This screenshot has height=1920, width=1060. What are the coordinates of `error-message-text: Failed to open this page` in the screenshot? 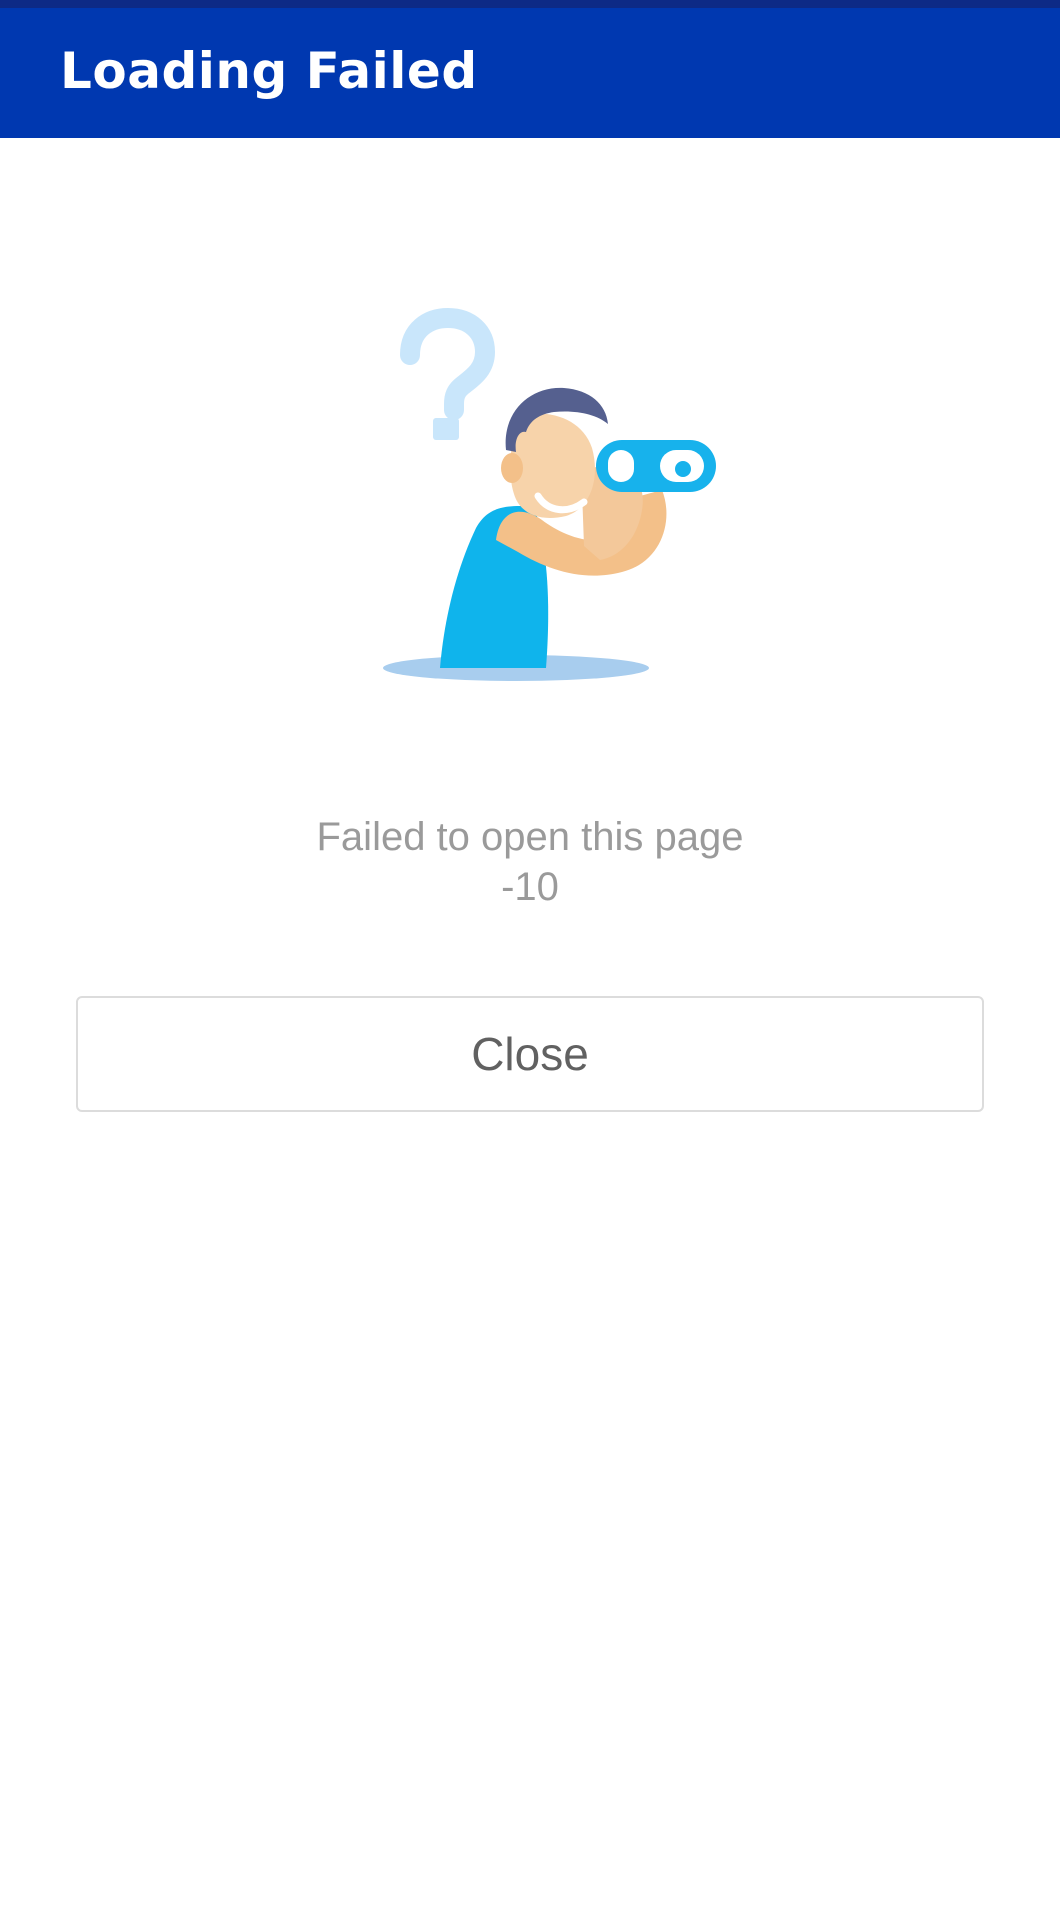 It's located at (530, 837).